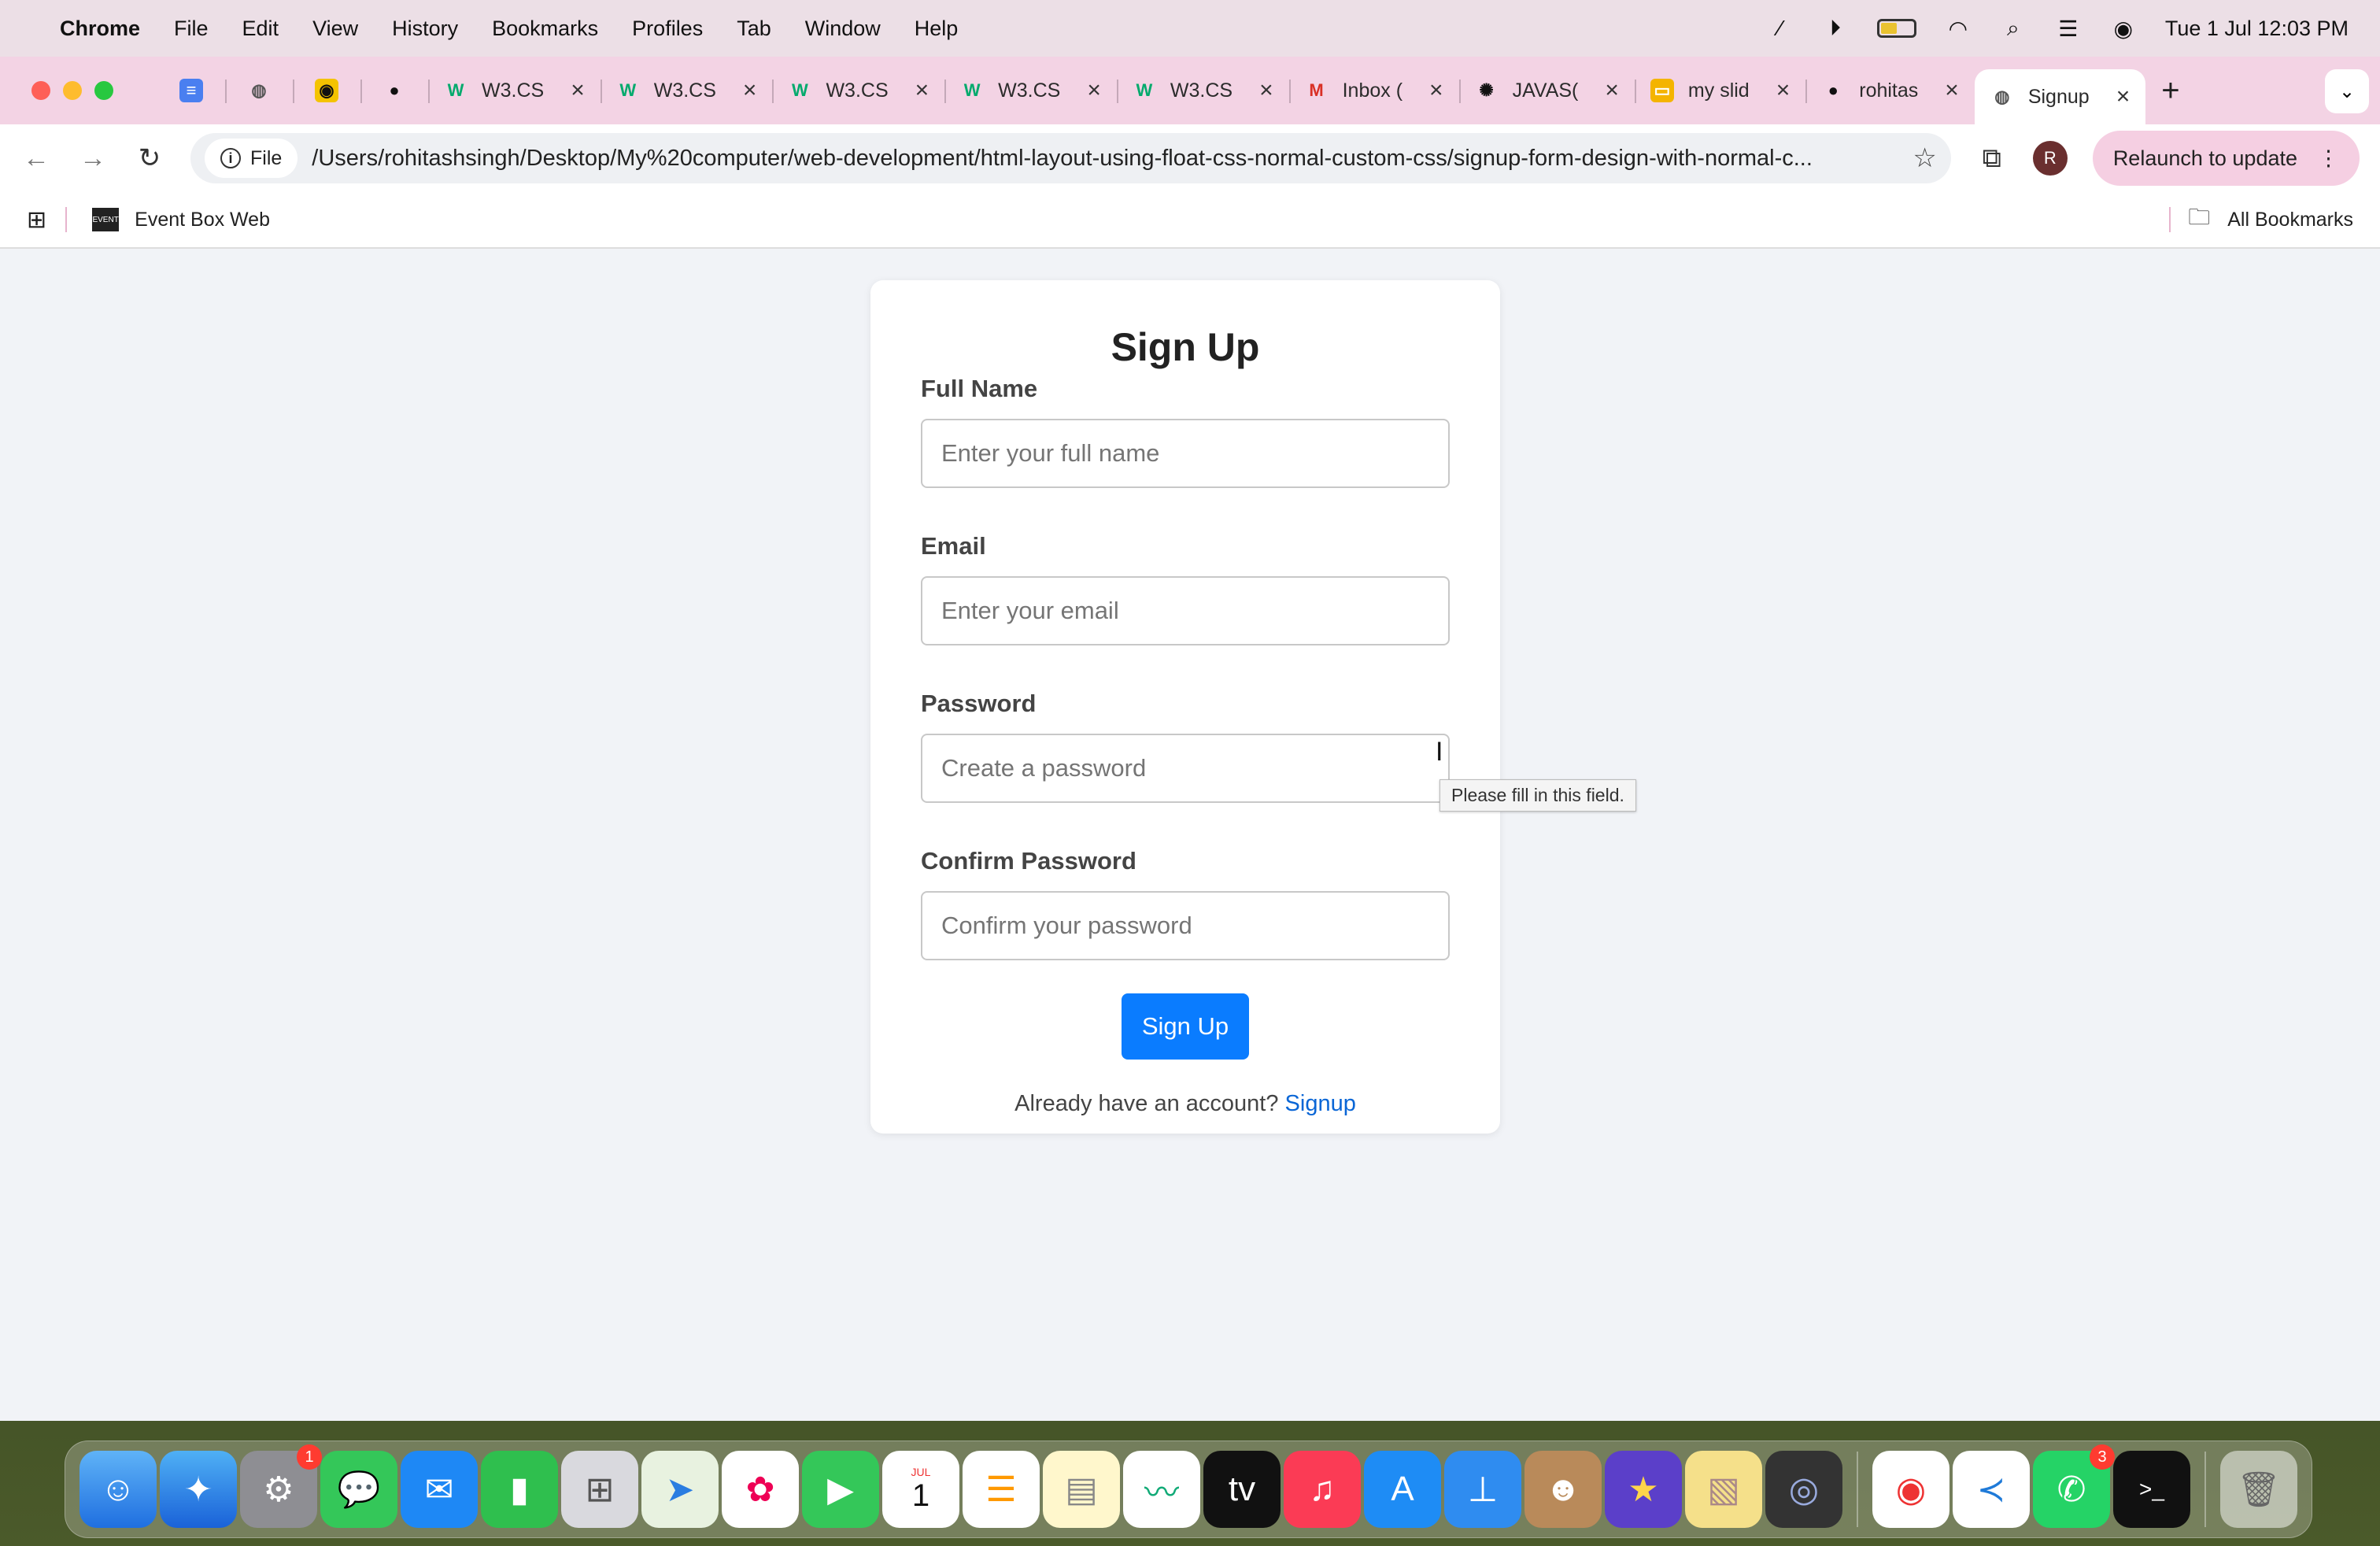 This screenshot has width=2380, height=1546. I want to click on stickies-icon: ▧, so click(1723, 1489).